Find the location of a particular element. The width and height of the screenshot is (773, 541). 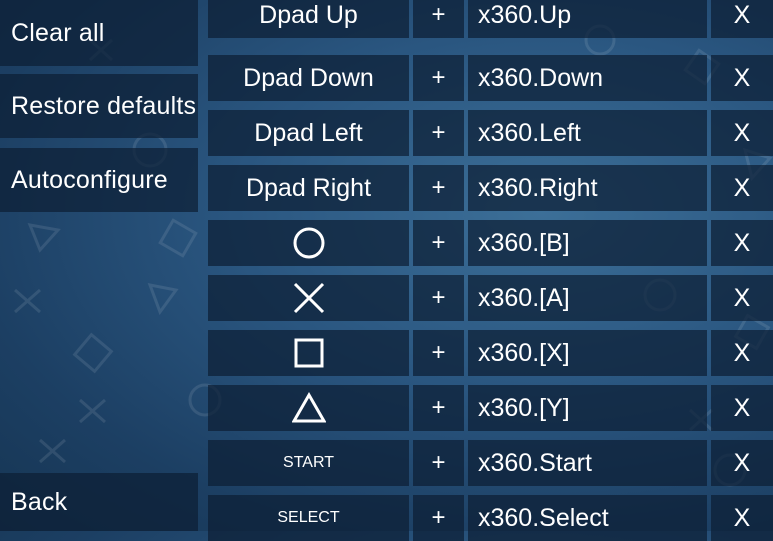

mapping-row-triangle: + x360.[Y] X is located at coordinates (490, 408).